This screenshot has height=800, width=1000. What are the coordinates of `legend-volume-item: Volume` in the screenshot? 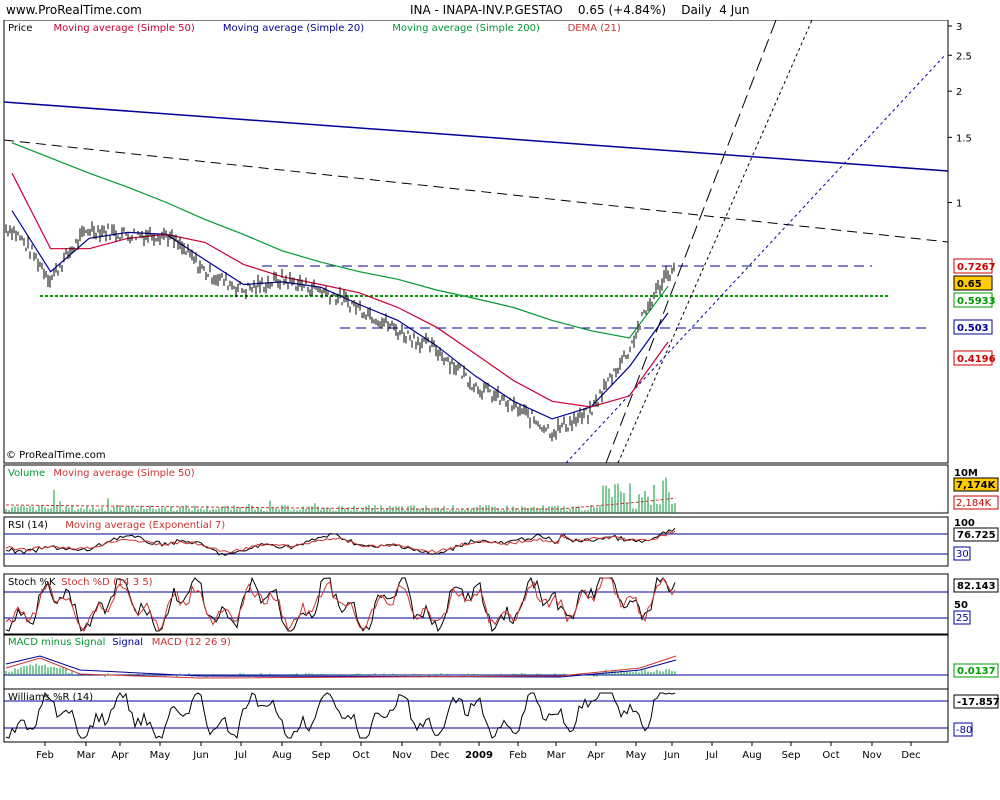 It's located at (26, 473).